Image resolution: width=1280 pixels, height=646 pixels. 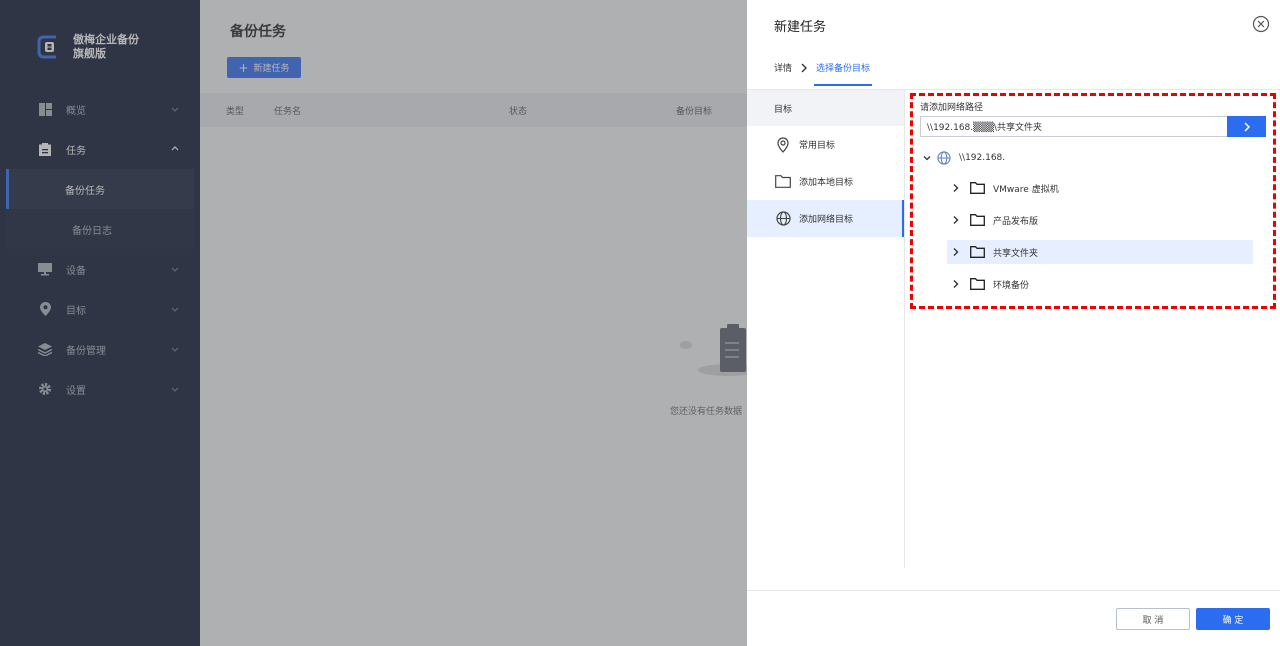 I want to click on target-item-add-network: 添加网络目标, so click(x=825, y=218).